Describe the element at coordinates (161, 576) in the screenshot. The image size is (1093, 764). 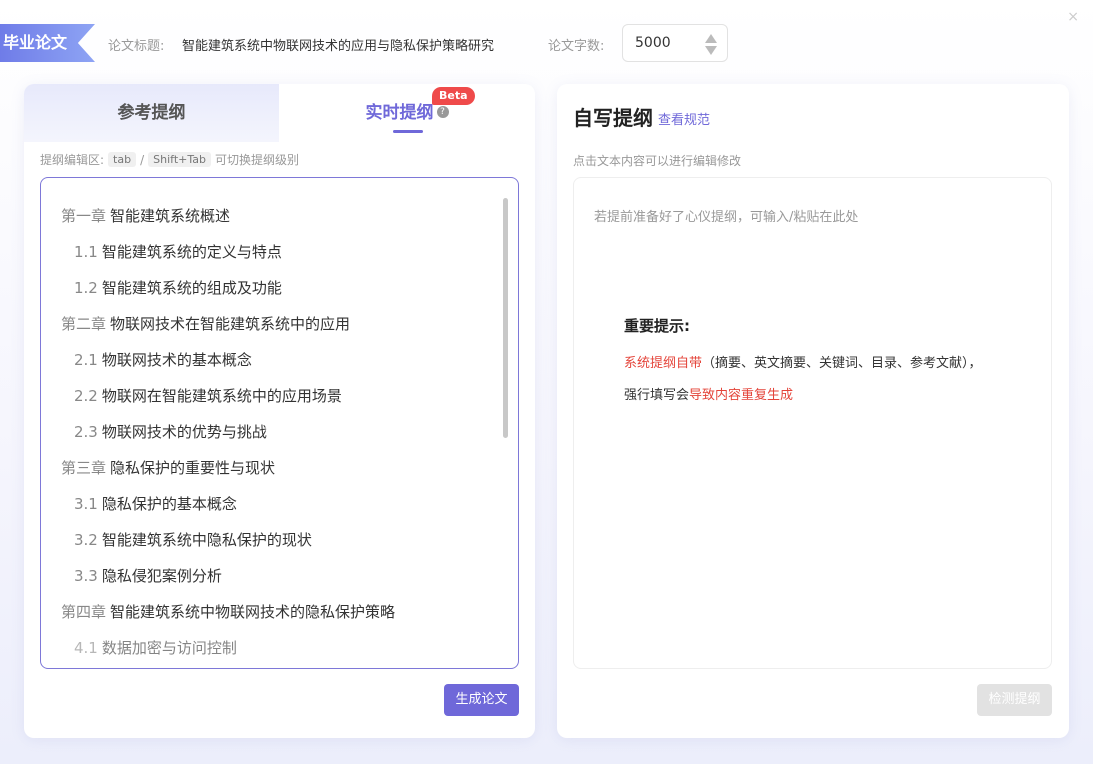
I see `outline-text: 隐私侵犯案例分析` at that location.